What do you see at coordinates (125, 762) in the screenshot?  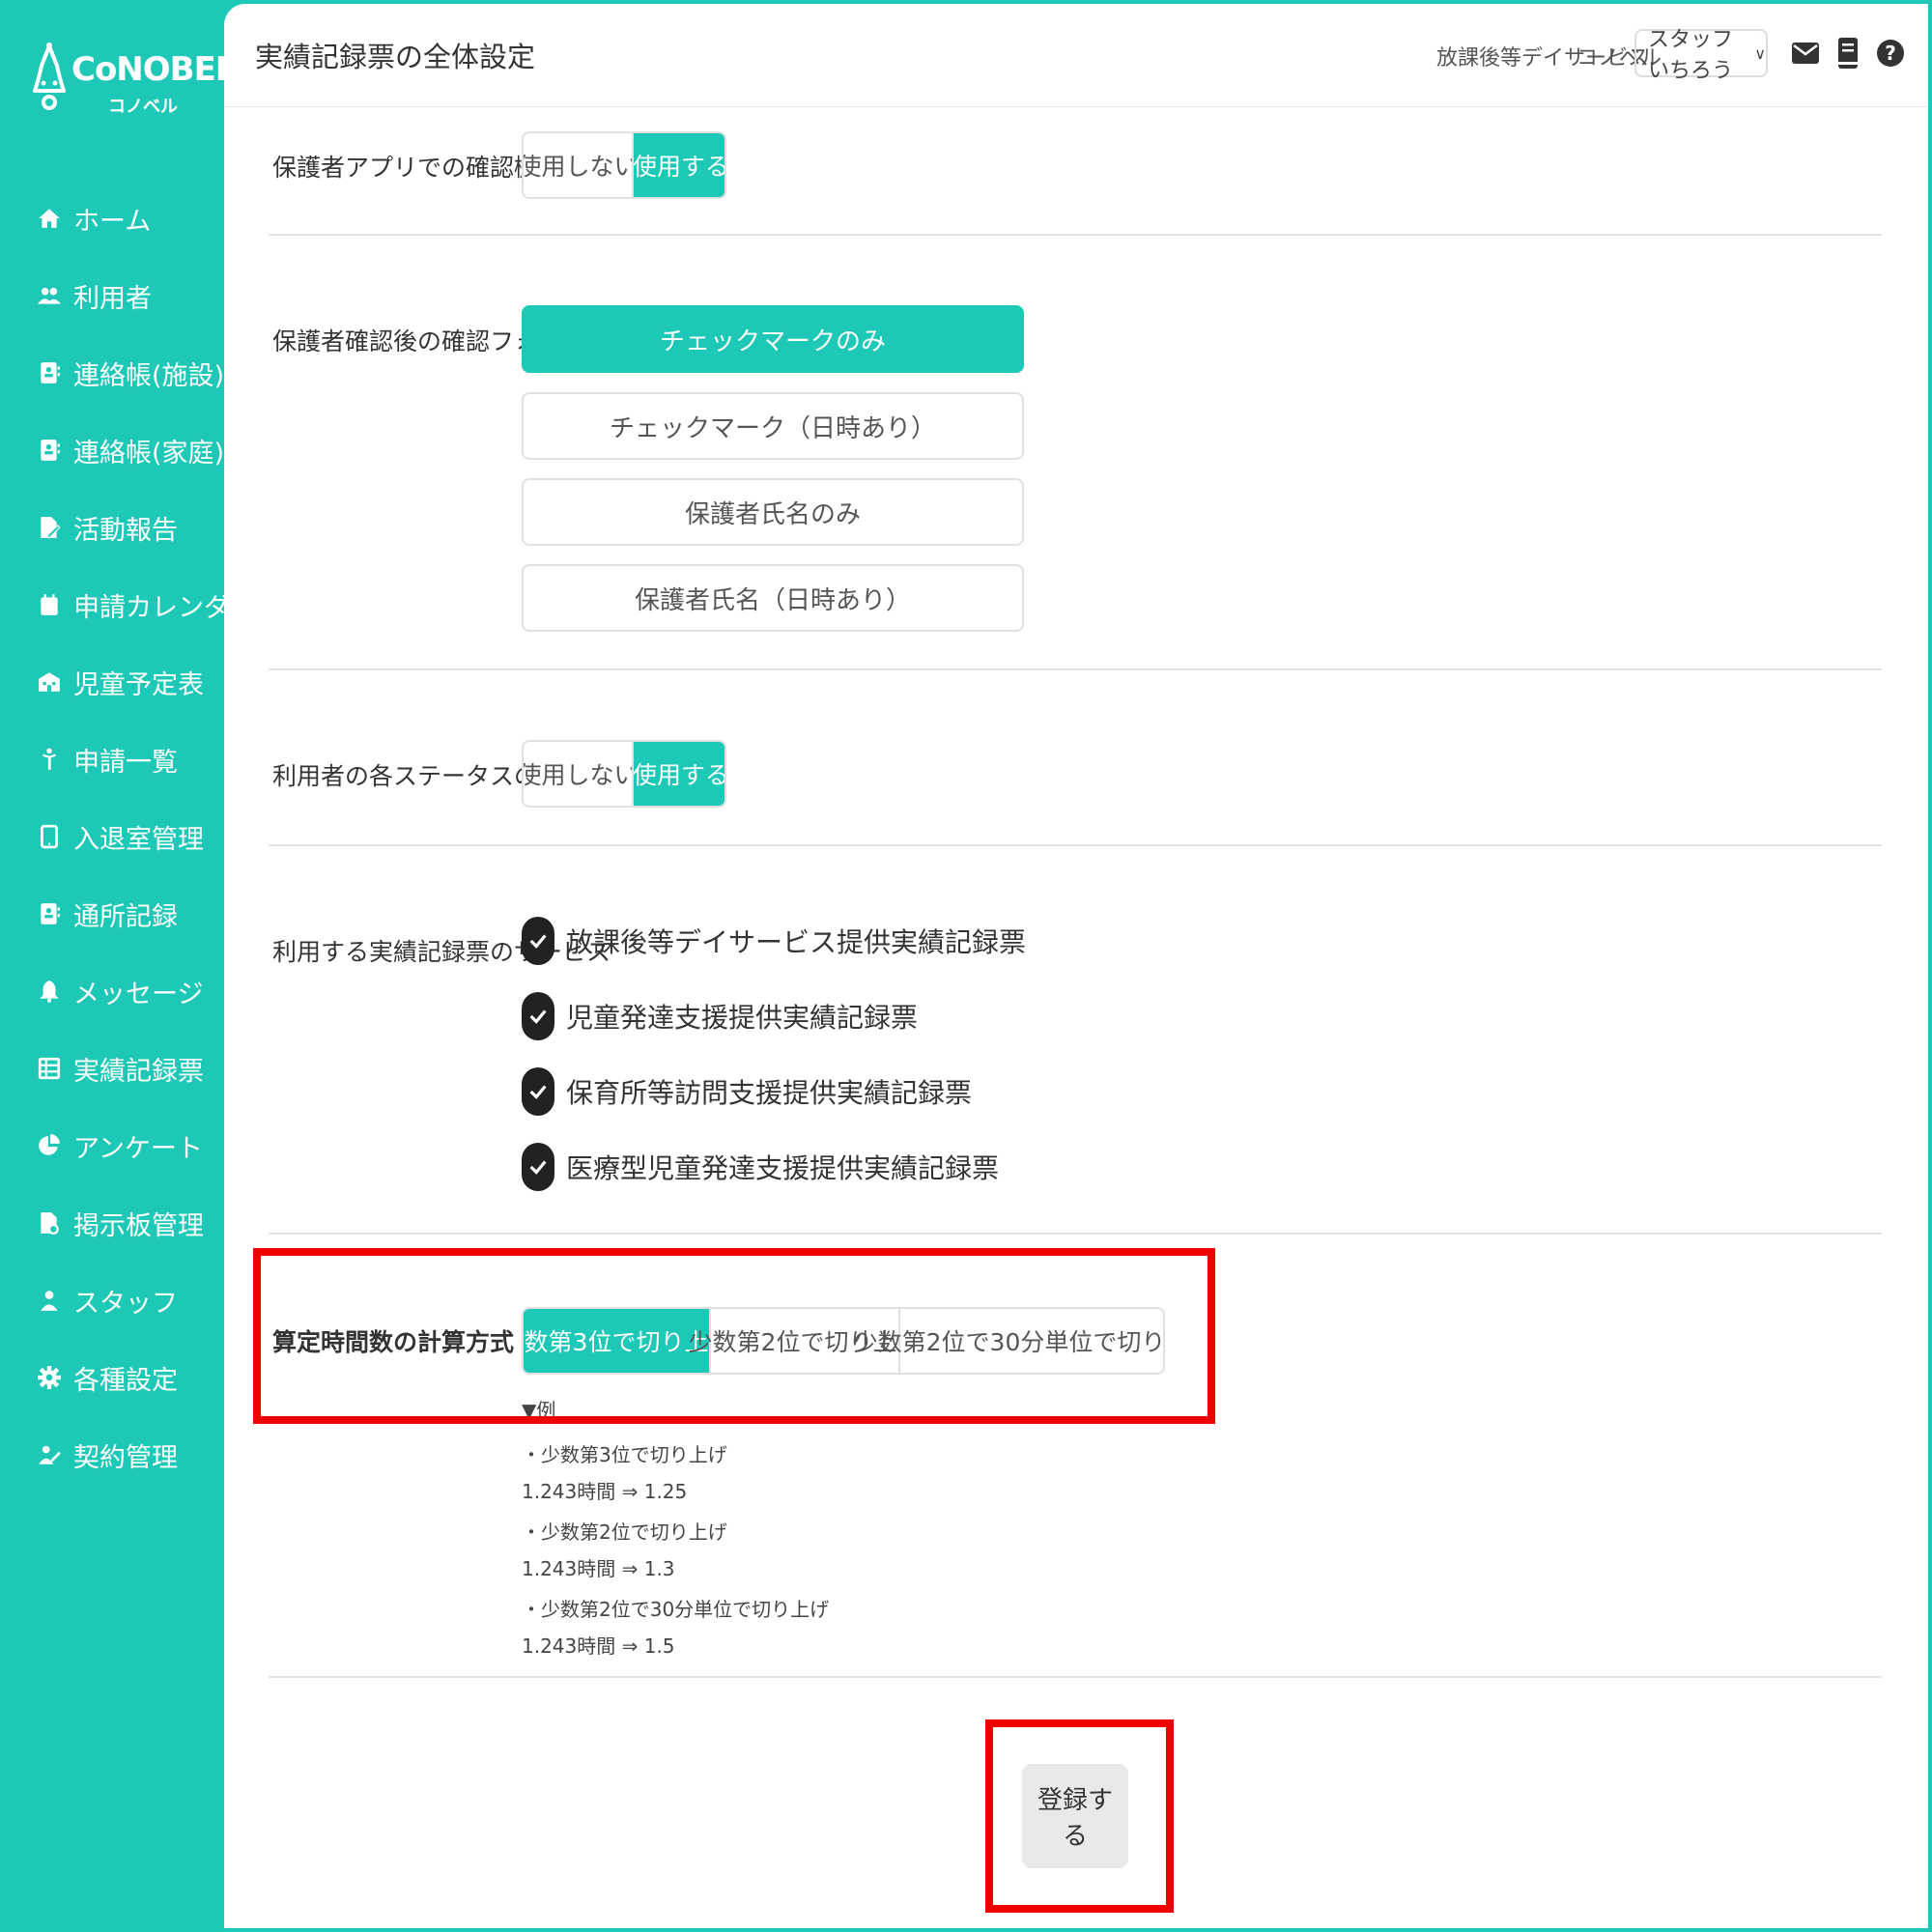 I see `sidebar-item-label: 申請一覧` at bounding box center [125, 762].